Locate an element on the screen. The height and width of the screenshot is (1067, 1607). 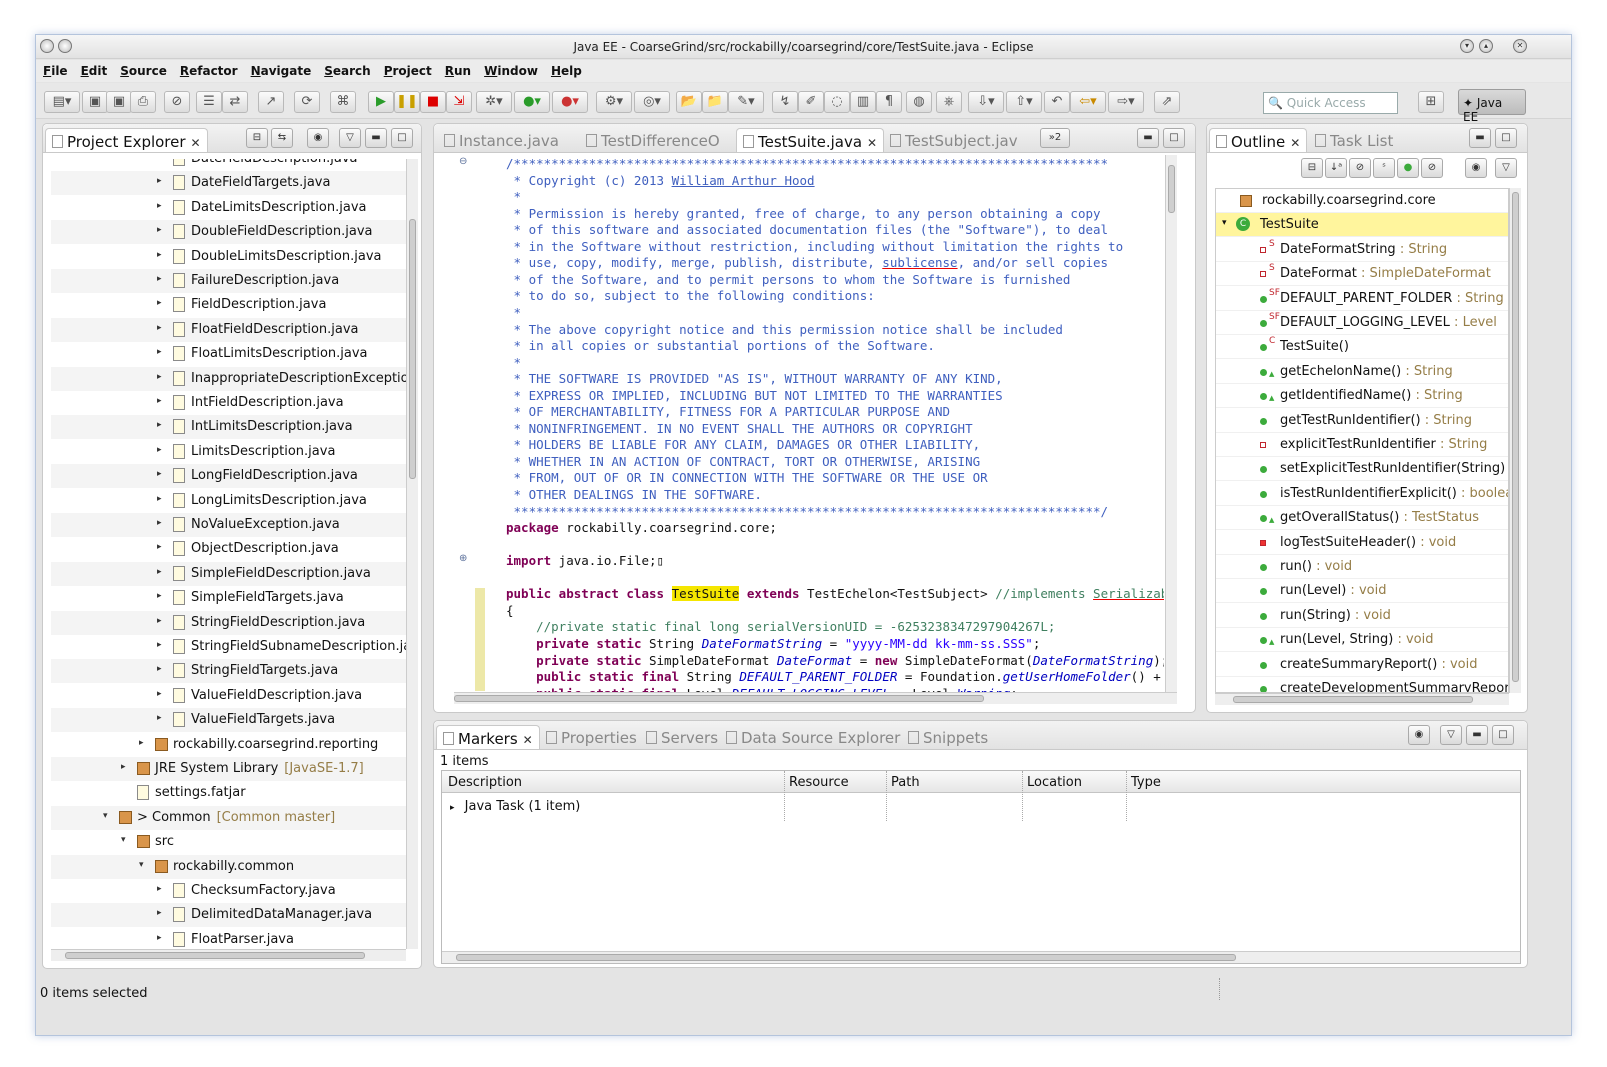
tree-item: ▾ > Common [Common master] is located at coordinates (228, 817).